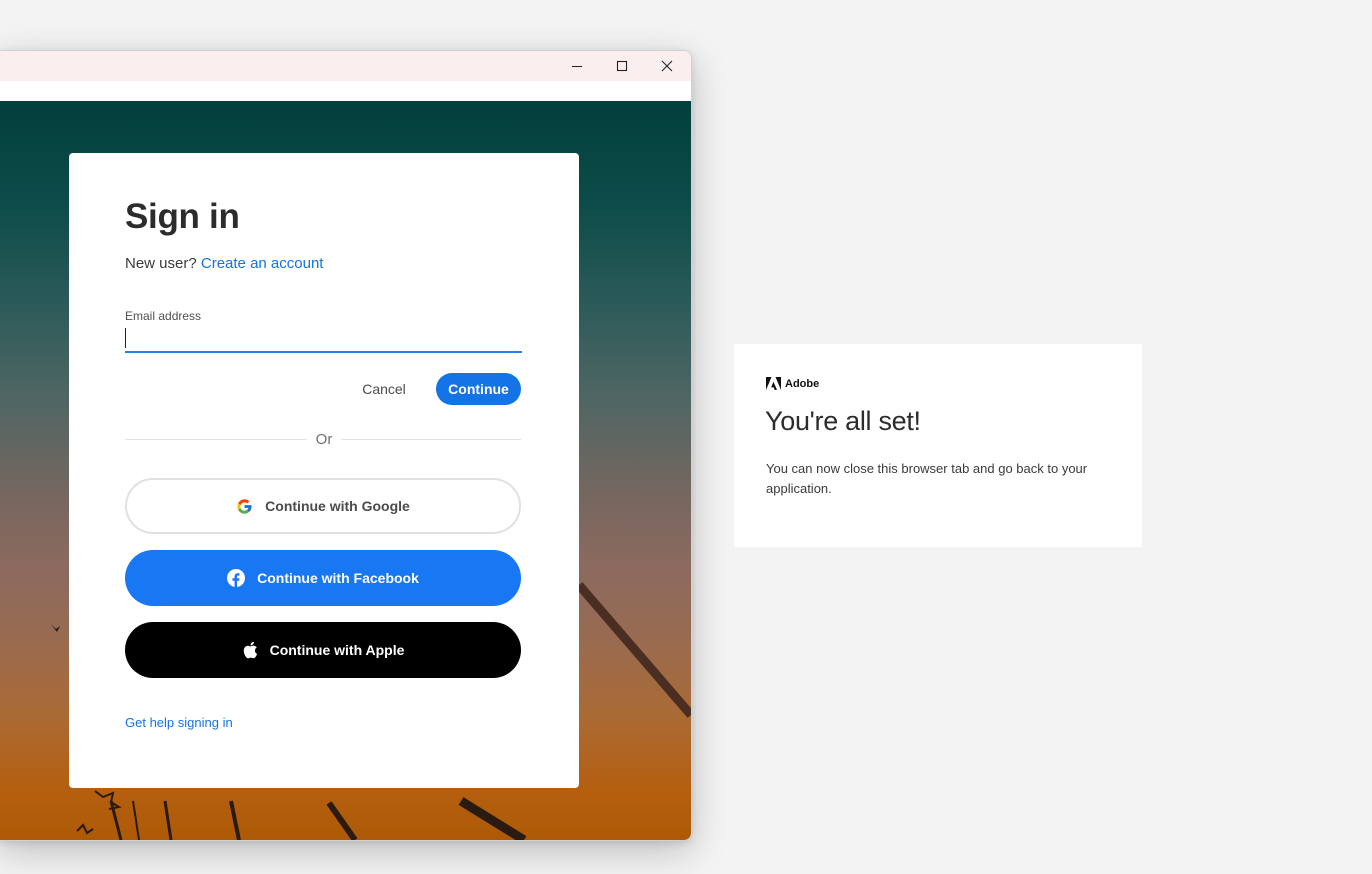  I want to click on continue-with-facebook-button: Continue with Facebook, so click(323, 578).